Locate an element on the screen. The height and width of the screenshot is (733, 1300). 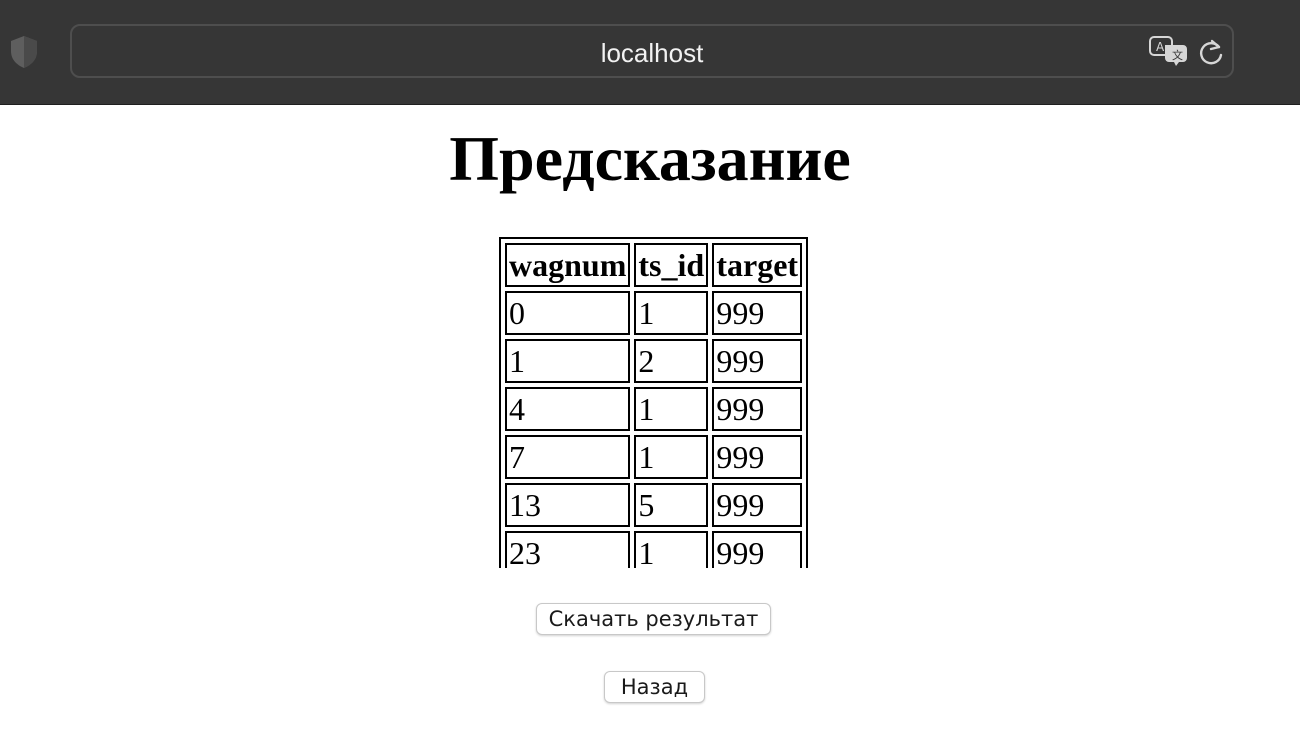
table-row: 7 1 999 is located at coordinates (654, 457).